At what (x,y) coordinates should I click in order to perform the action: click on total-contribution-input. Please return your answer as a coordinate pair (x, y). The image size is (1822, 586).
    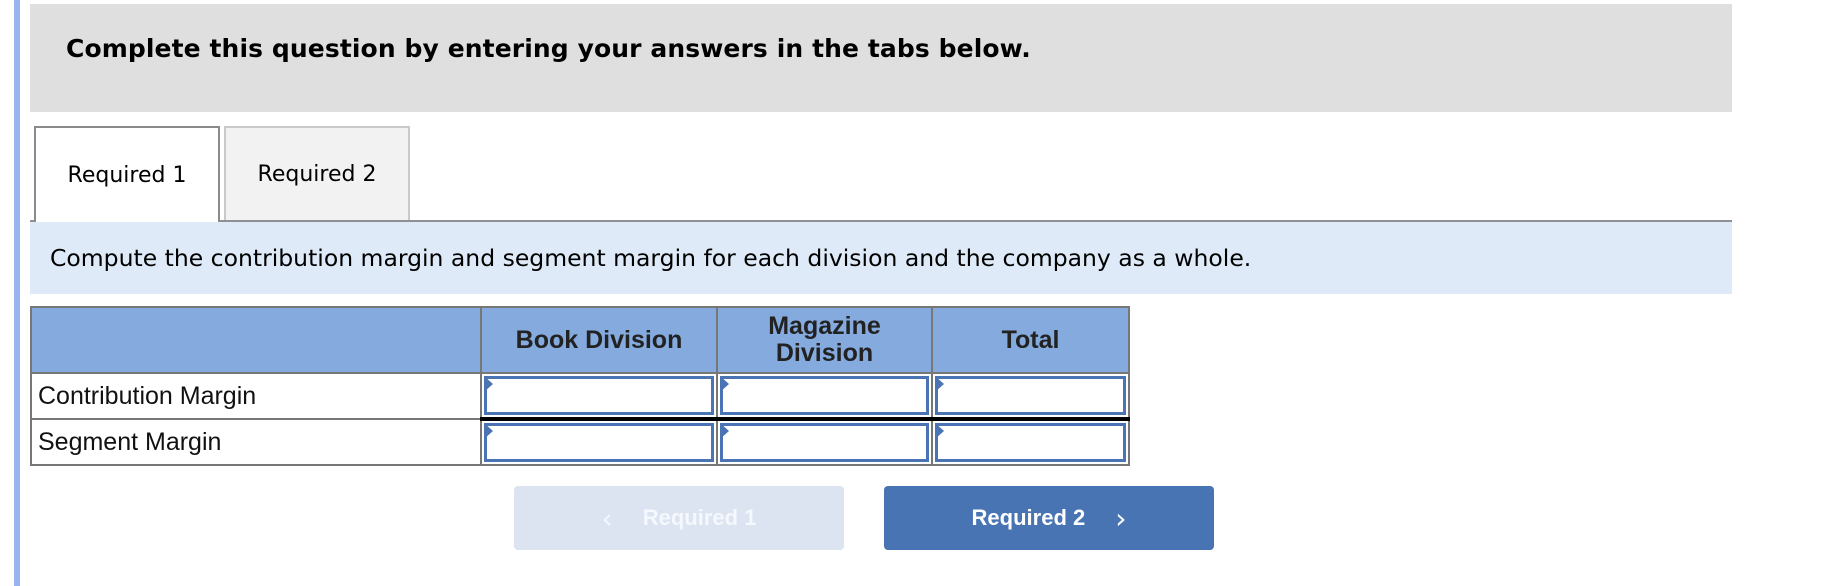
    Looking at the image, I should click on (1030, 395).